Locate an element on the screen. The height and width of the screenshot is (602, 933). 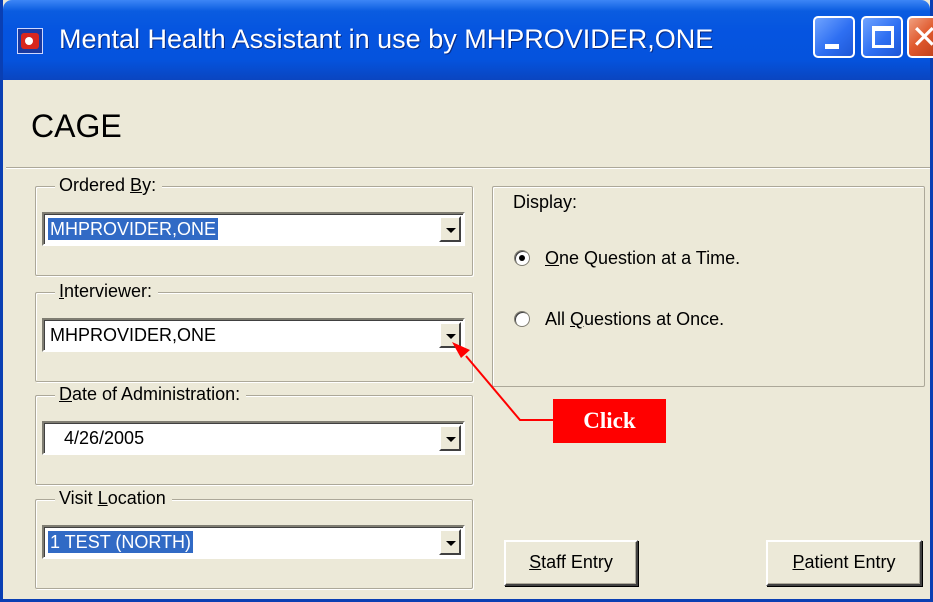
annotation-arrow is located at coordinates (502, 381).